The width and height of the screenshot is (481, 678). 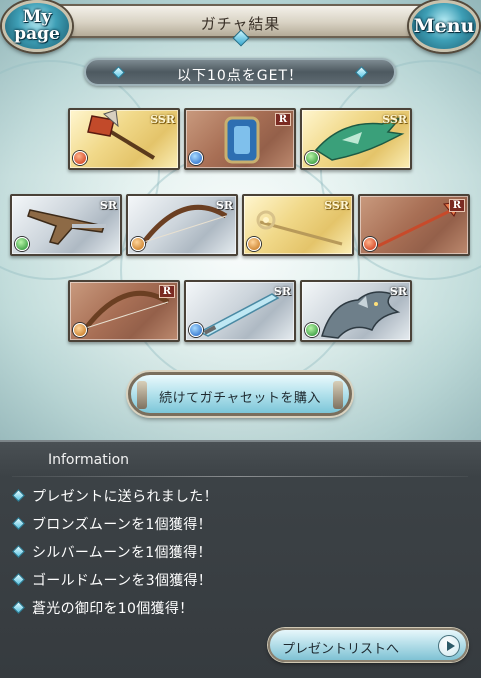 What do you see at coordinates (89, 460) in the screenshot?
I see `information-title: Information` at bounding box center [89, 460].